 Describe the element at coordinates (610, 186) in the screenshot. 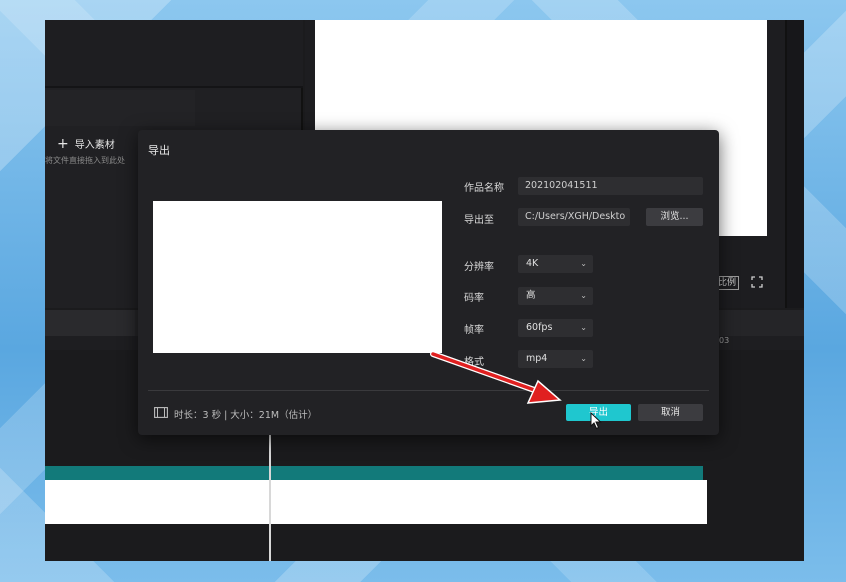

I see `name-input: 202102041511` at that location.